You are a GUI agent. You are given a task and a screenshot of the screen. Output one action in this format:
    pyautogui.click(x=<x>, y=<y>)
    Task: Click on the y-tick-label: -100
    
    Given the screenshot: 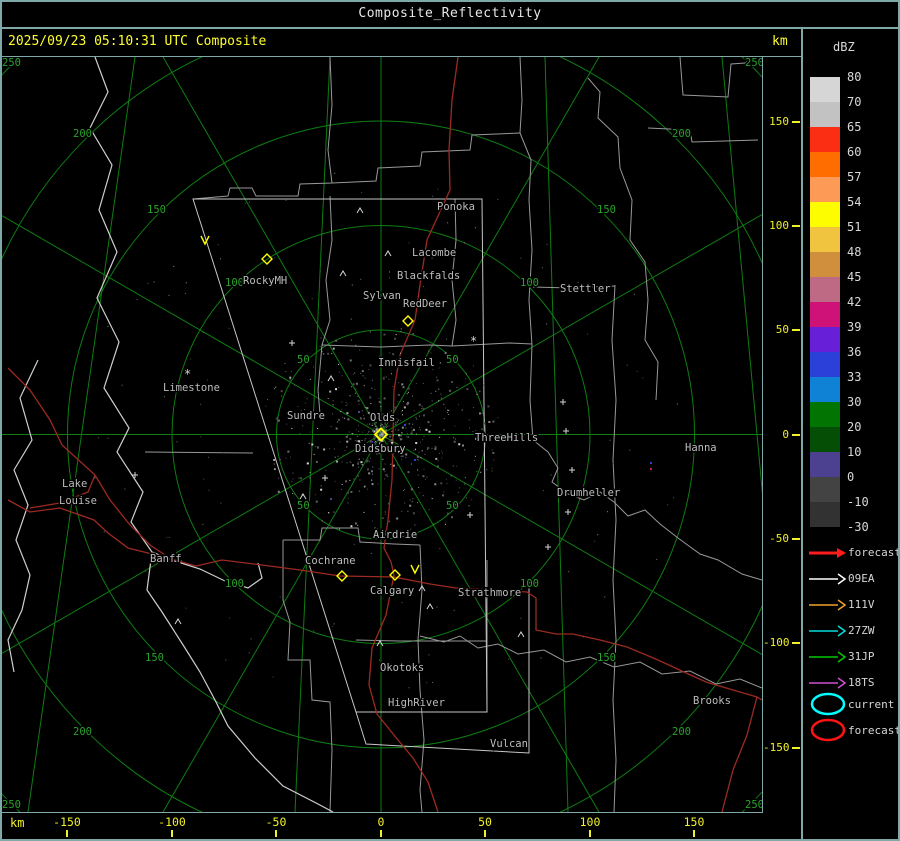 What is the action you would take?
    pyautogui.click(x=776, y=642)
    